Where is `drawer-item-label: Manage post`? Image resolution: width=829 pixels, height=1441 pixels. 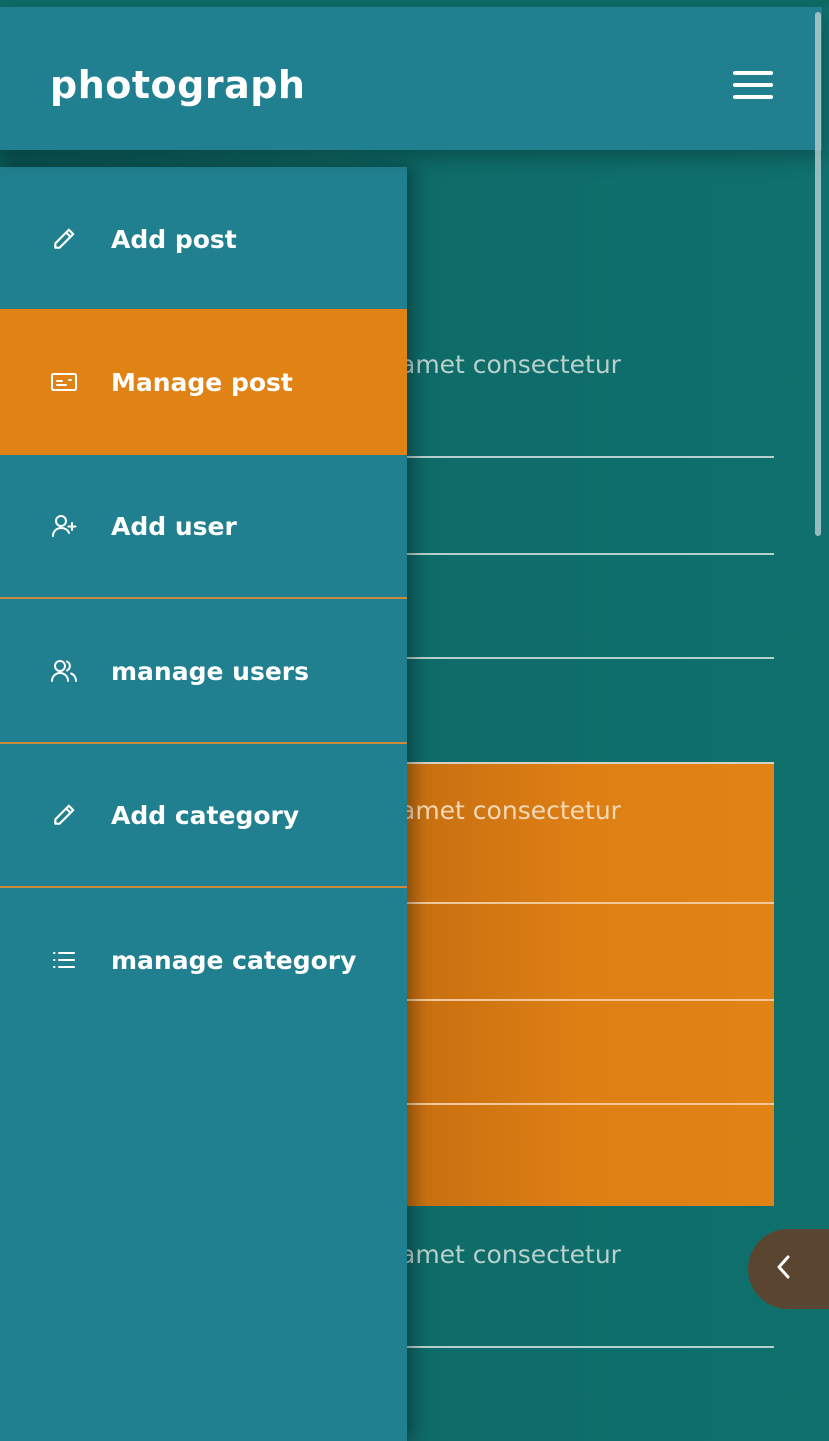 drawer-item-label: Manage post is located at coordinates (202, 382).